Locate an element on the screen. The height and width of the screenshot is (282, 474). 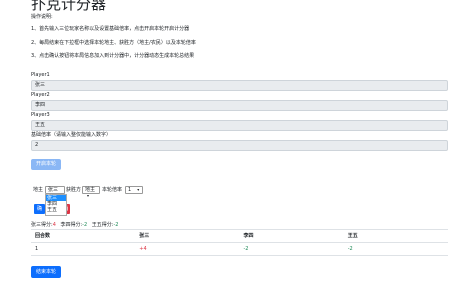
table-header-cell: 李四 is located at coordinates (248, 236).